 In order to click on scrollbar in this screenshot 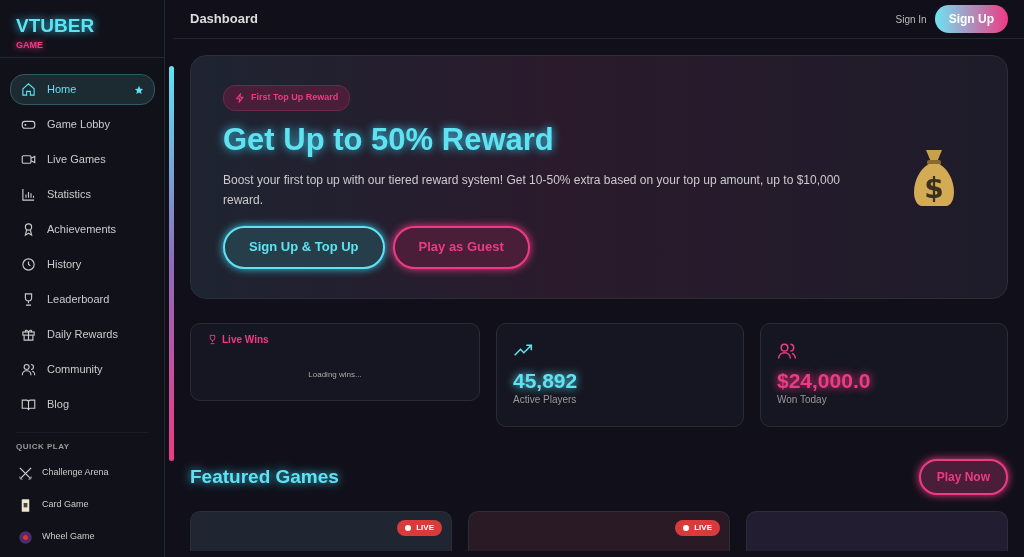, I will do `click(171, 263)`.